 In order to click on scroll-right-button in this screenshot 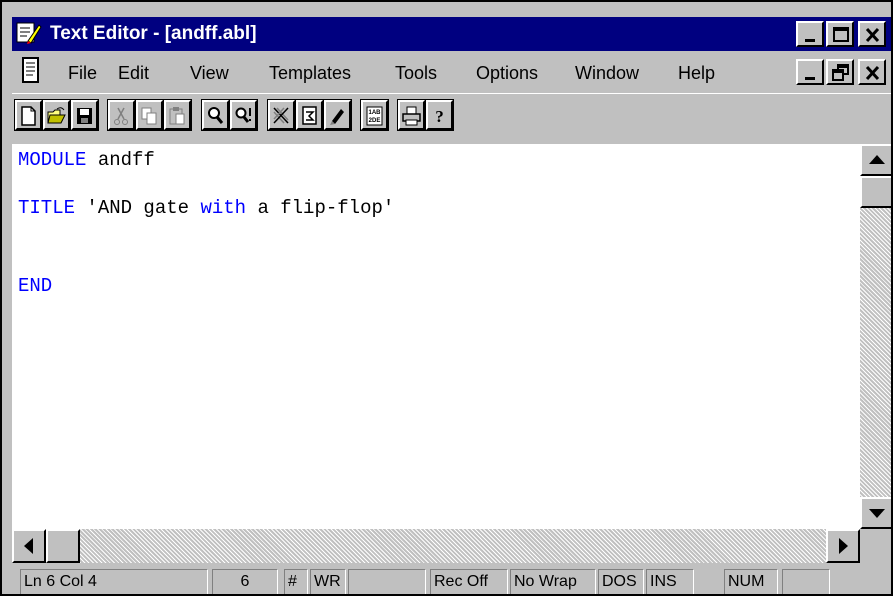, I will do `click(843, 546)`.